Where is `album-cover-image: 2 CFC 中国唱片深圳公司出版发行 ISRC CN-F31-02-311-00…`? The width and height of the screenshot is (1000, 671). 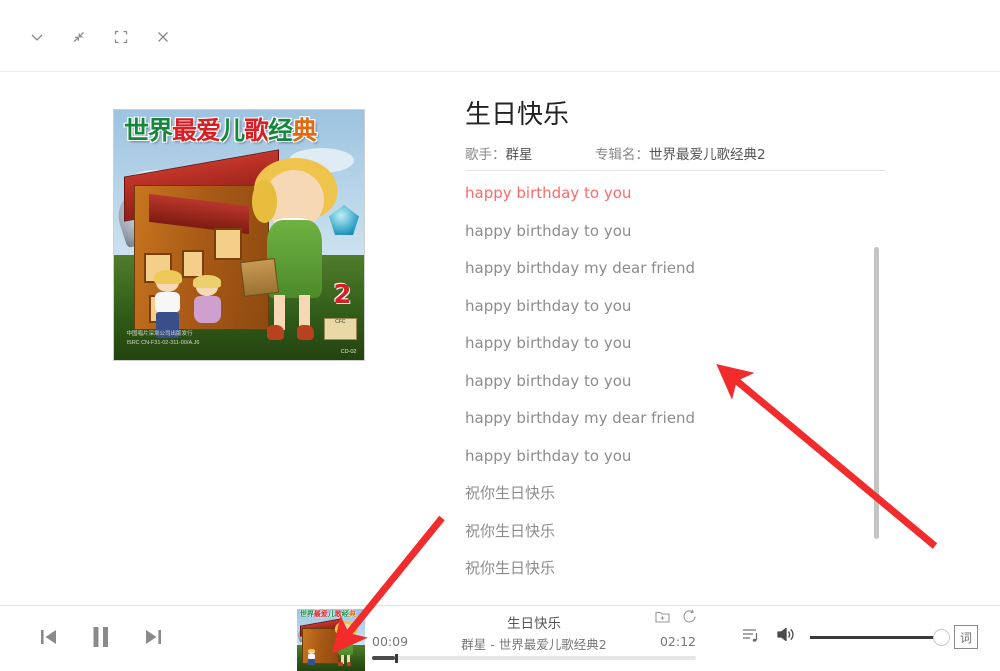 album-cover-image: 2 CFC 中国唱片深圳公司出版发行 ISRC CN-F31-02-311-00… is located at coordinates (239, 235).